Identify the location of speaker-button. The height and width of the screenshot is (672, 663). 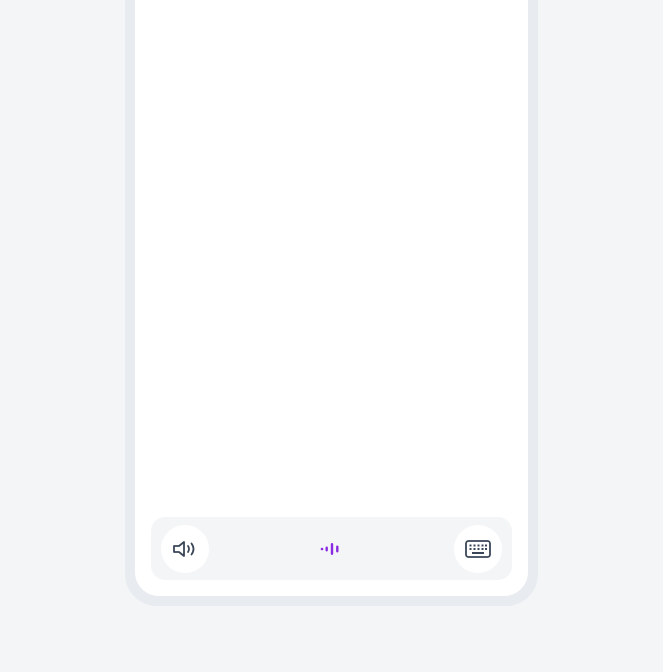
(185, 549).